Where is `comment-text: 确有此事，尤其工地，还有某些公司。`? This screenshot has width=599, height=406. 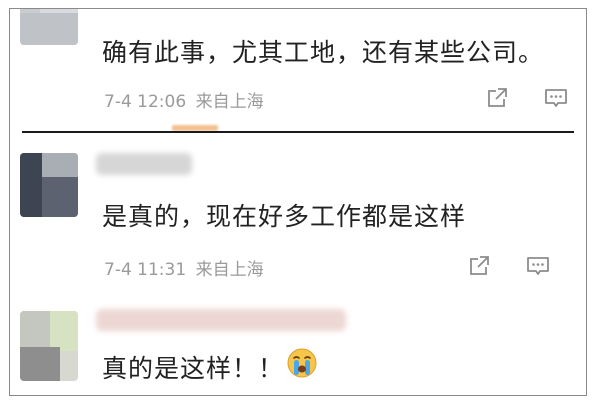
comment-text: 确有此事，尤其工地，还有某些公司。 is located at coordinates (323, 52).